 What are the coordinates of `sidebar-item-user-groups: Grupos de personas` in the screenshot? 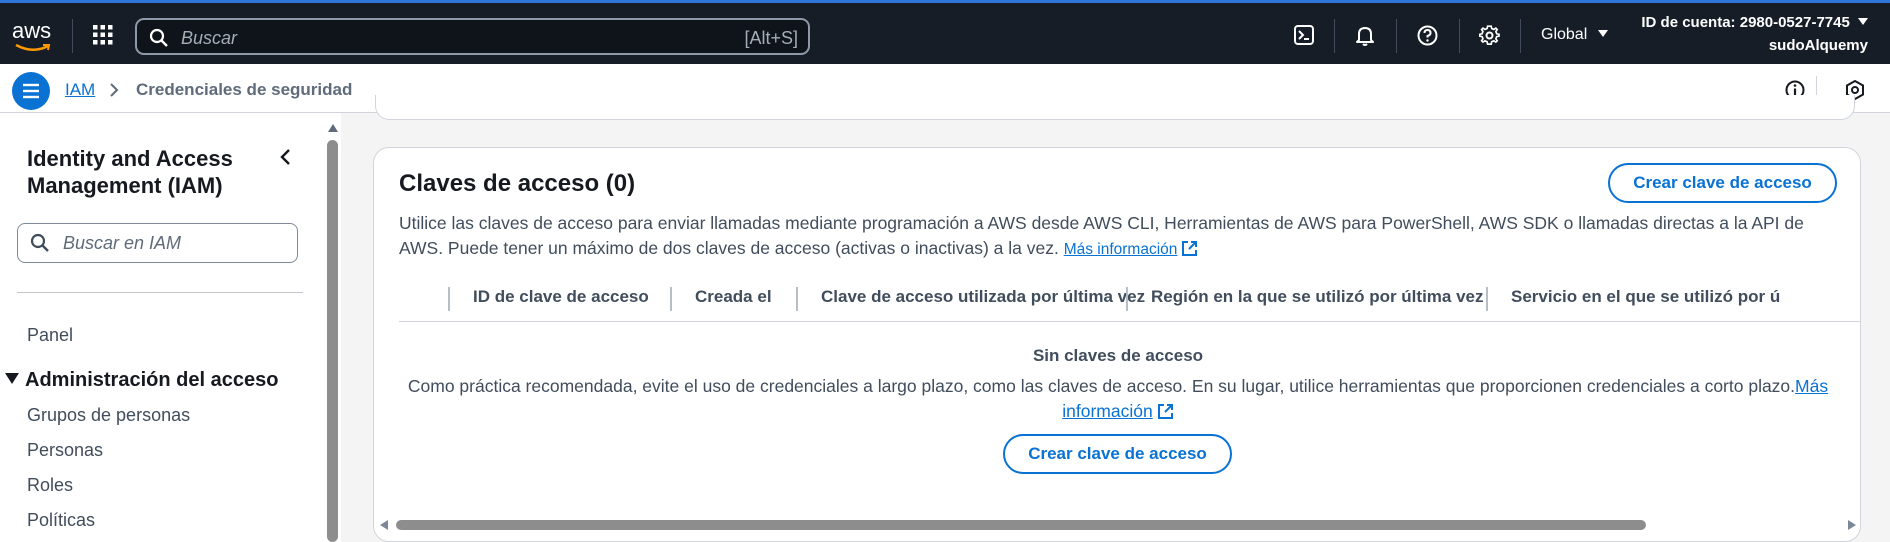 It's located at (108, 415).